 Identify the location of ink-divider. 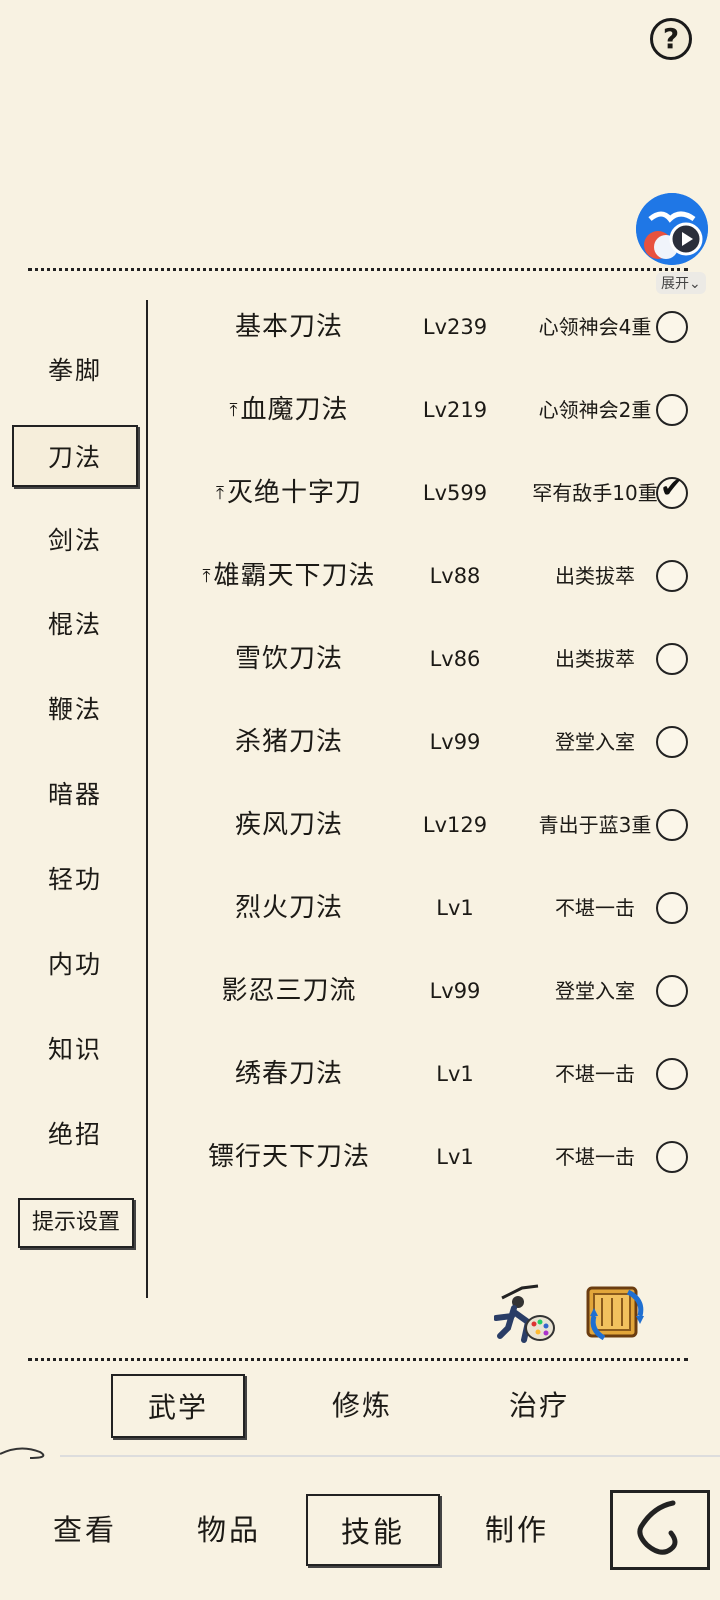
(360, 1453).